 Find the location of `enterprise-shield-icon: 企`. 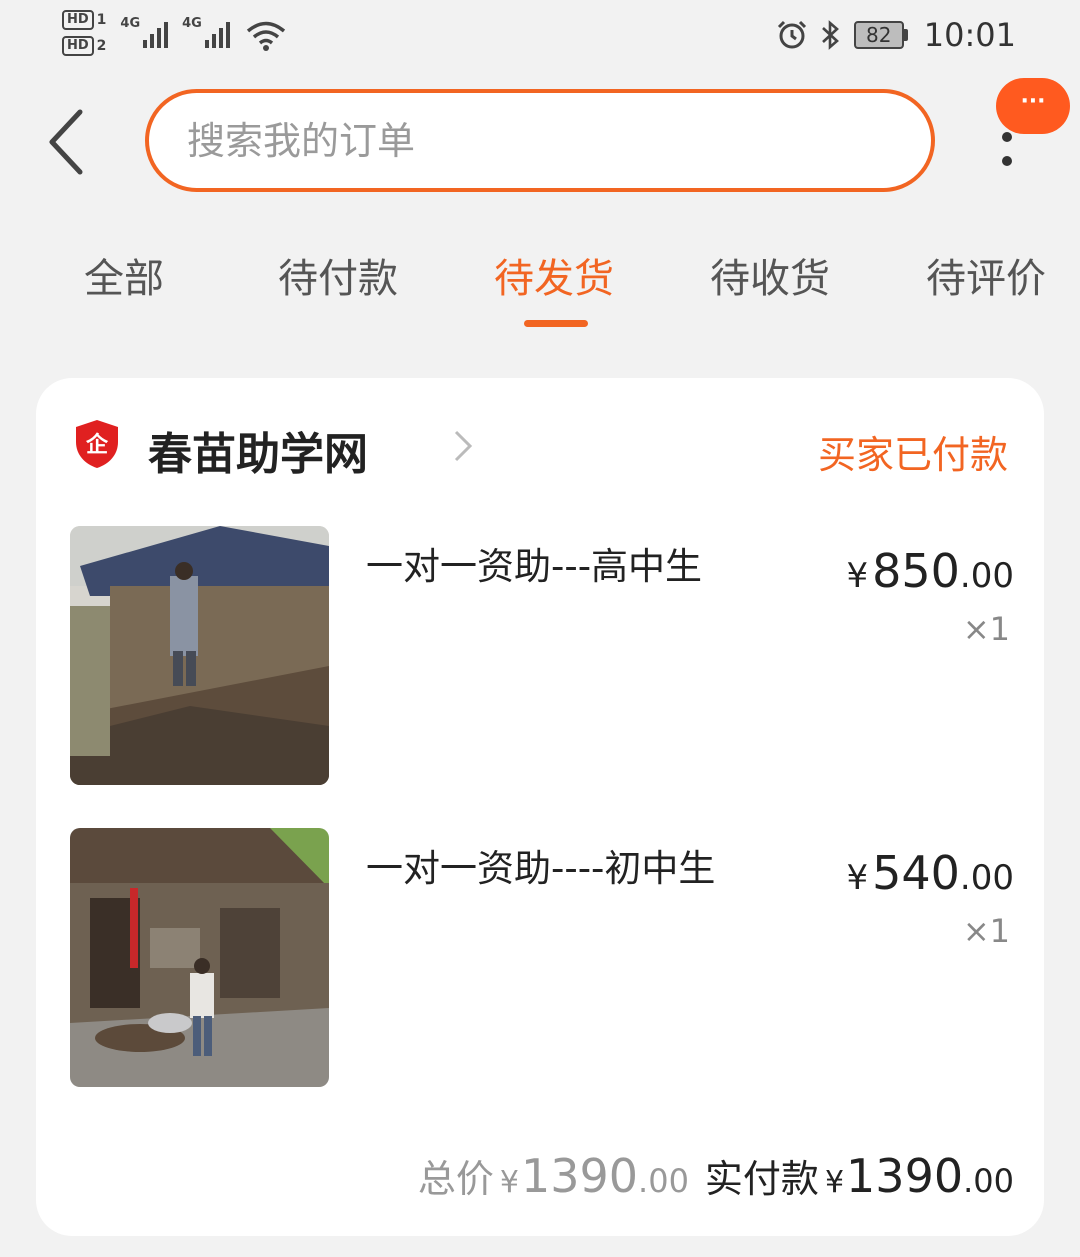

enterprise-shield-icon: 企 is located at coordinates (97, 444).